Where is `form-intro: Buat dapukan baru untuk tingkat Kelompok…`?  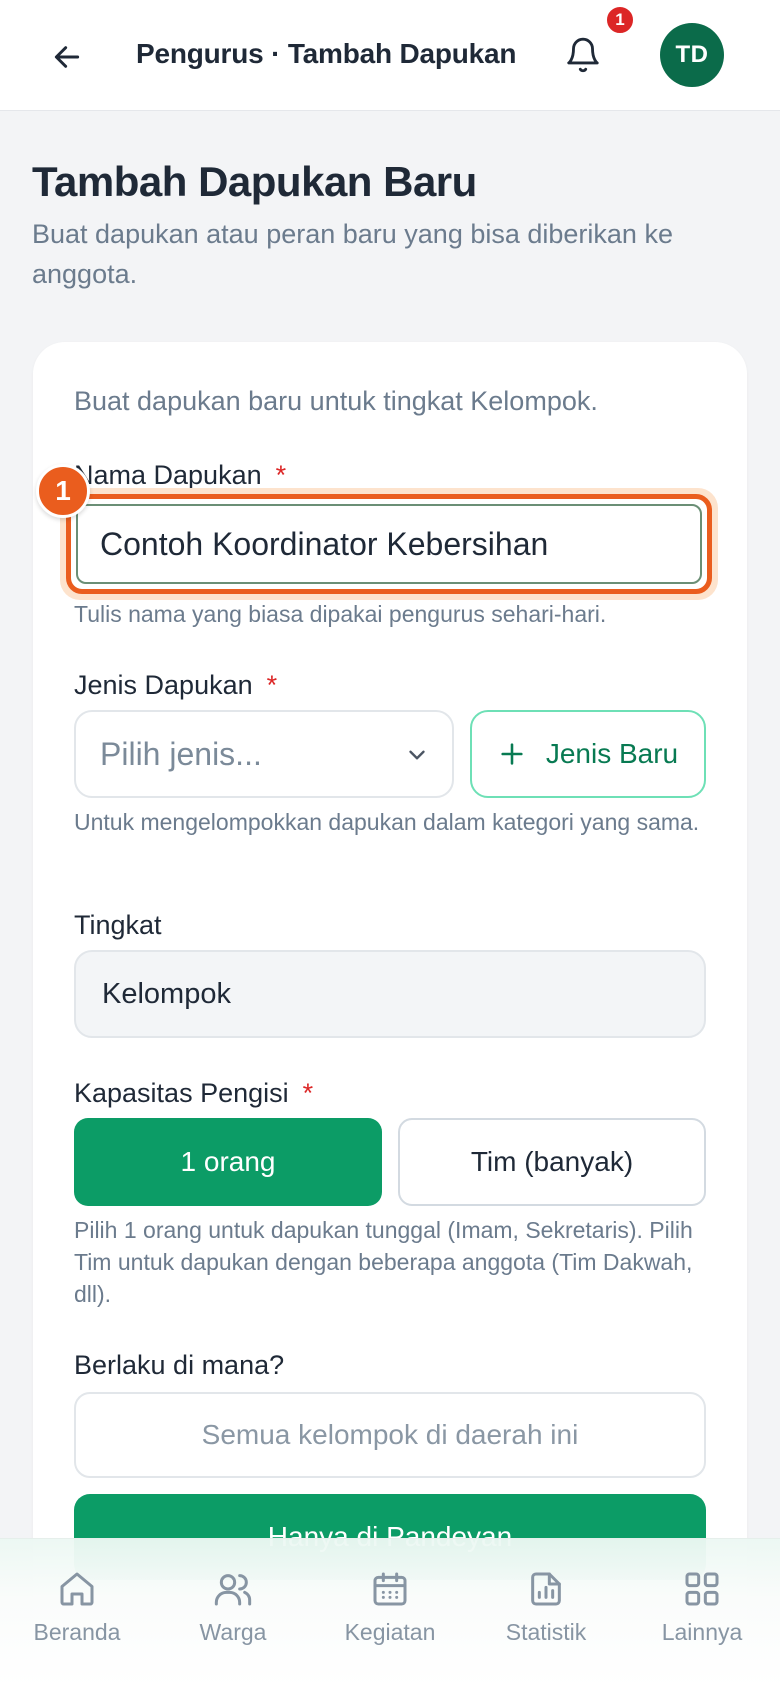 form-intro: Buat dapukan baru untuk tingkat Kelompok… is located at coordinates (336, 401).